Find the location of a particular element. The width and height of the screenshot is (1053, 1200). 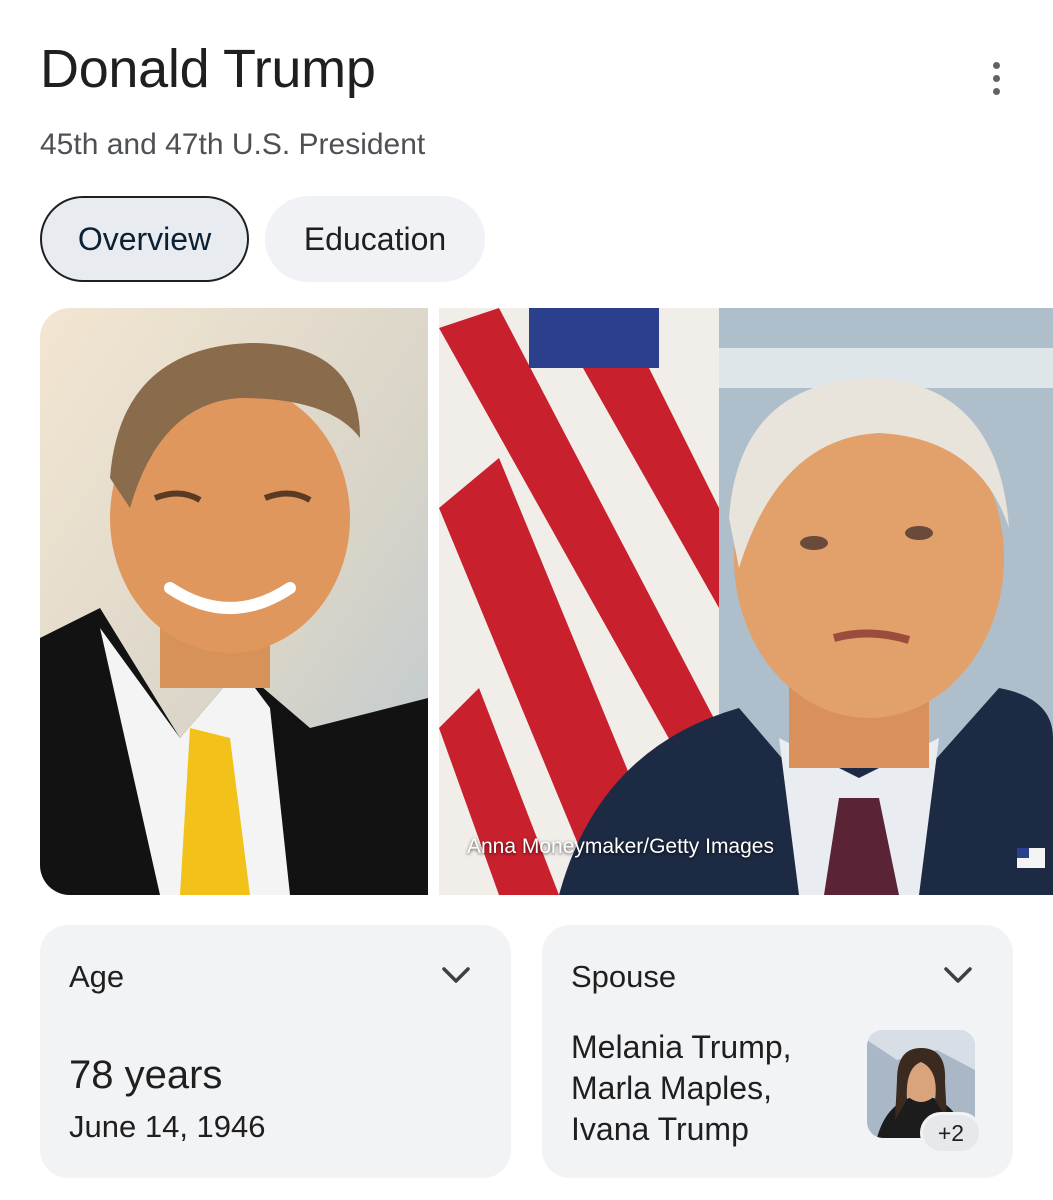

more-options-button is located at coordinates (996, 78).